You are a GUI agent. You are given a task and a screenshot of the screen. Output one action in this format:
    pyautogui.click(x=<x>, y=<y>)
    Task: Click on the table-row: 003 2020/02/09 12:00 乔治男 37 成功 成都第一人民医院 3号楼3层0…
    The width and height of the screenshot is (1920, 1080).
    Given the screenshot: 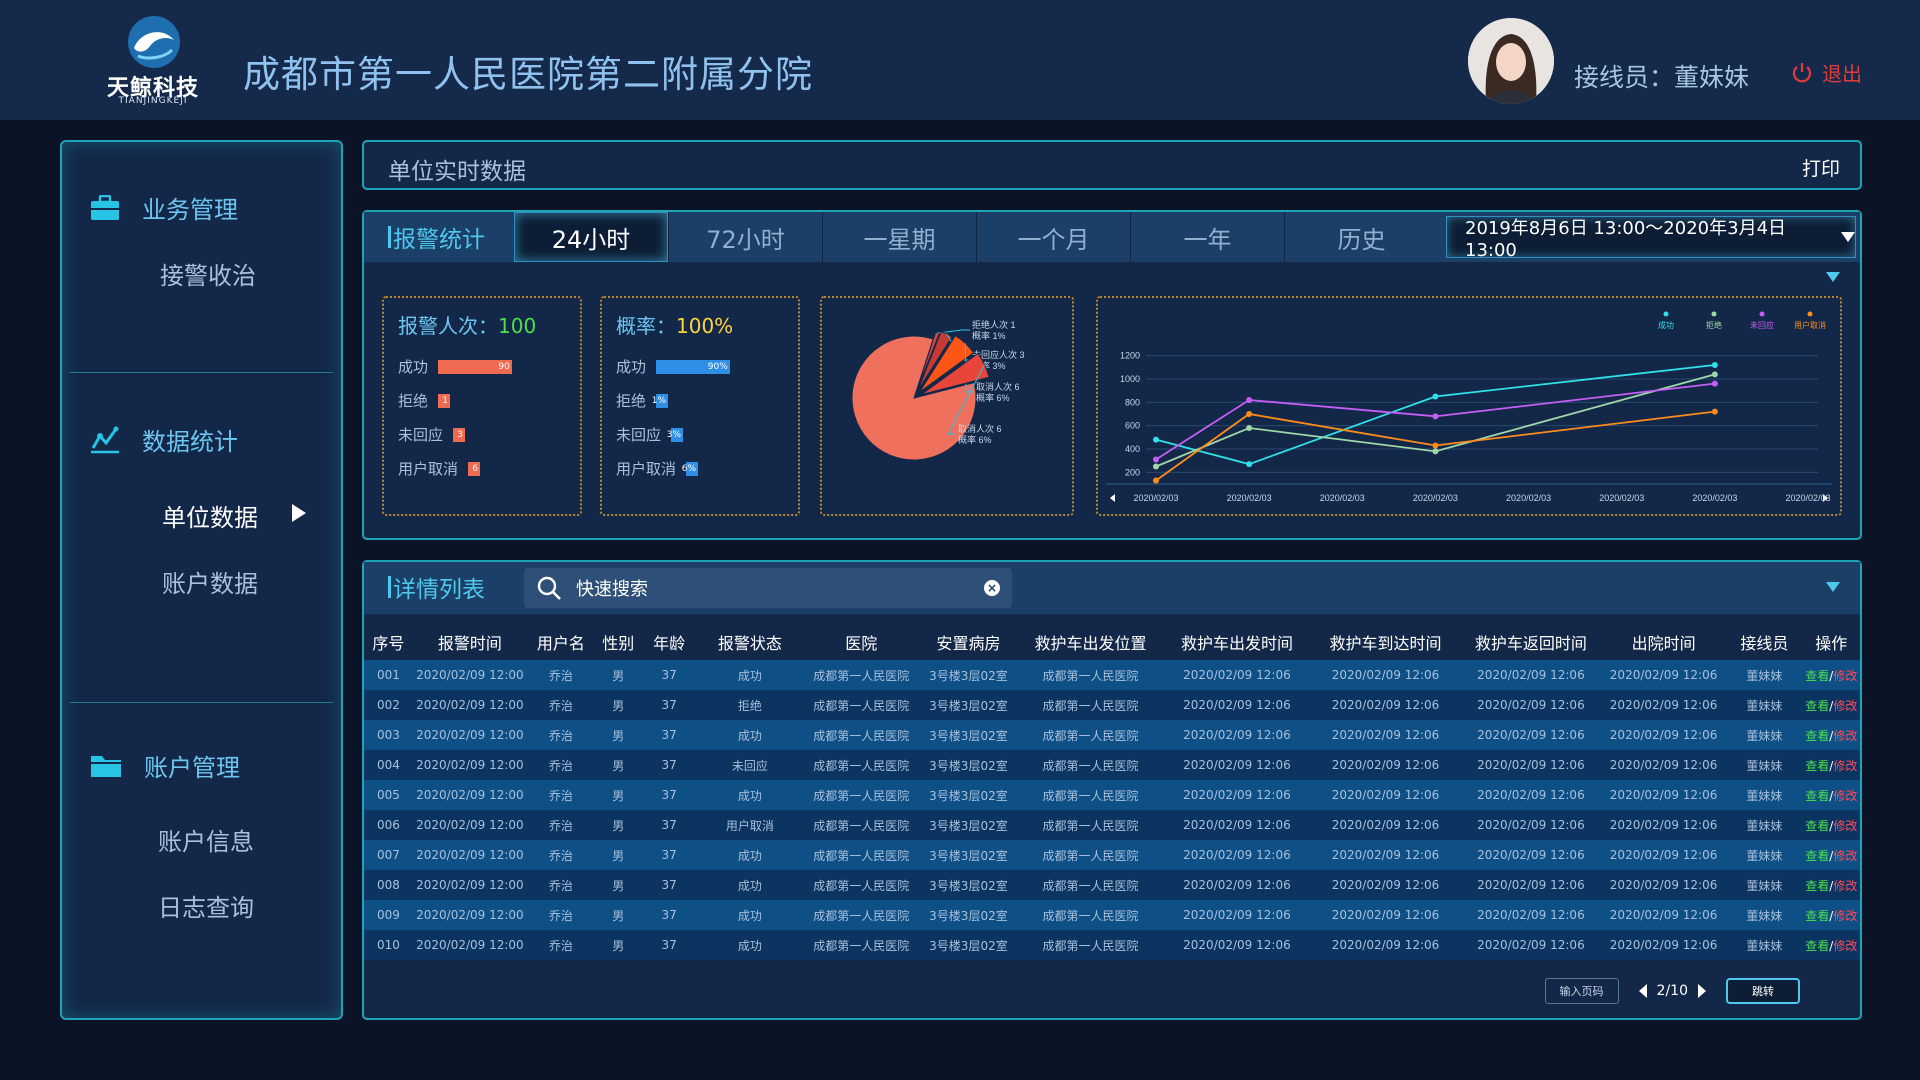 What is the action you would take?
    pyautogui.click(x=1112, y=735)
    